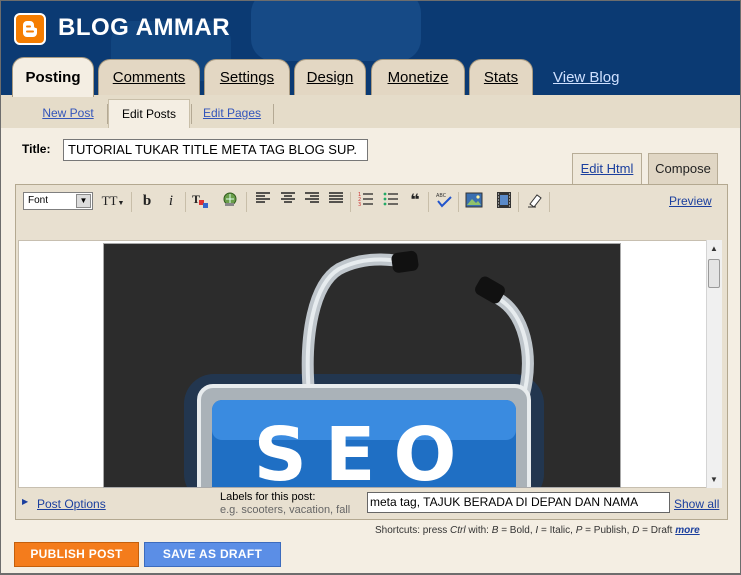 The image size is (741, 575). What do you see at coordinates (144, 28) in the screenshot?
I see `blog-title: BLOG AMMAR` at bounding box center [144, 28].